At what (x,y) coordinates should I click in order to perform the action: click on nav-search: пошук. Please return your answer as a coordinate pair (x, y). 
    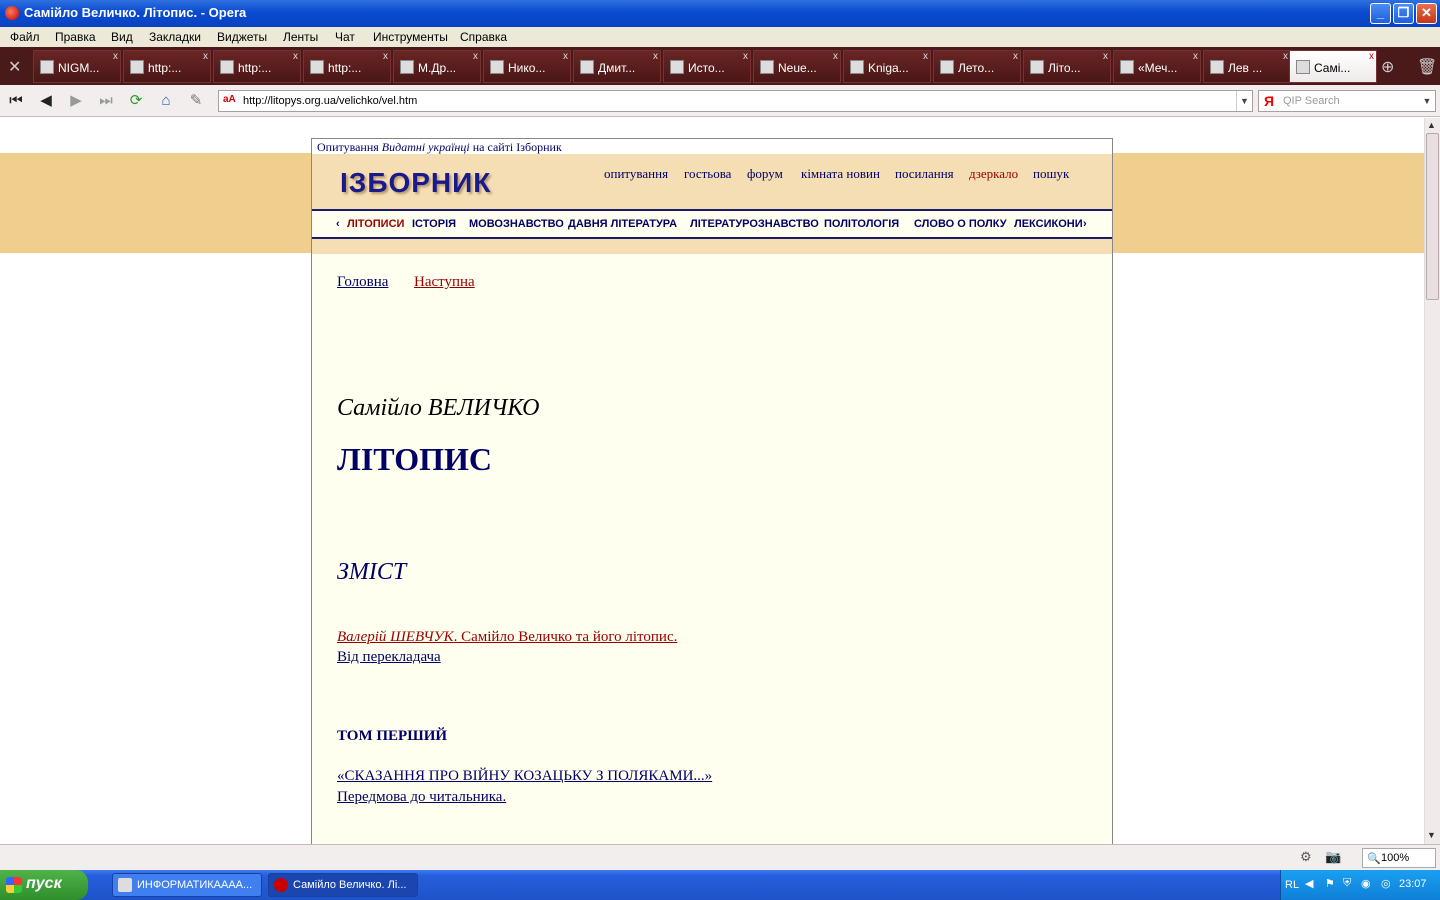
    Looking at the image, I should click on (1051, 174).